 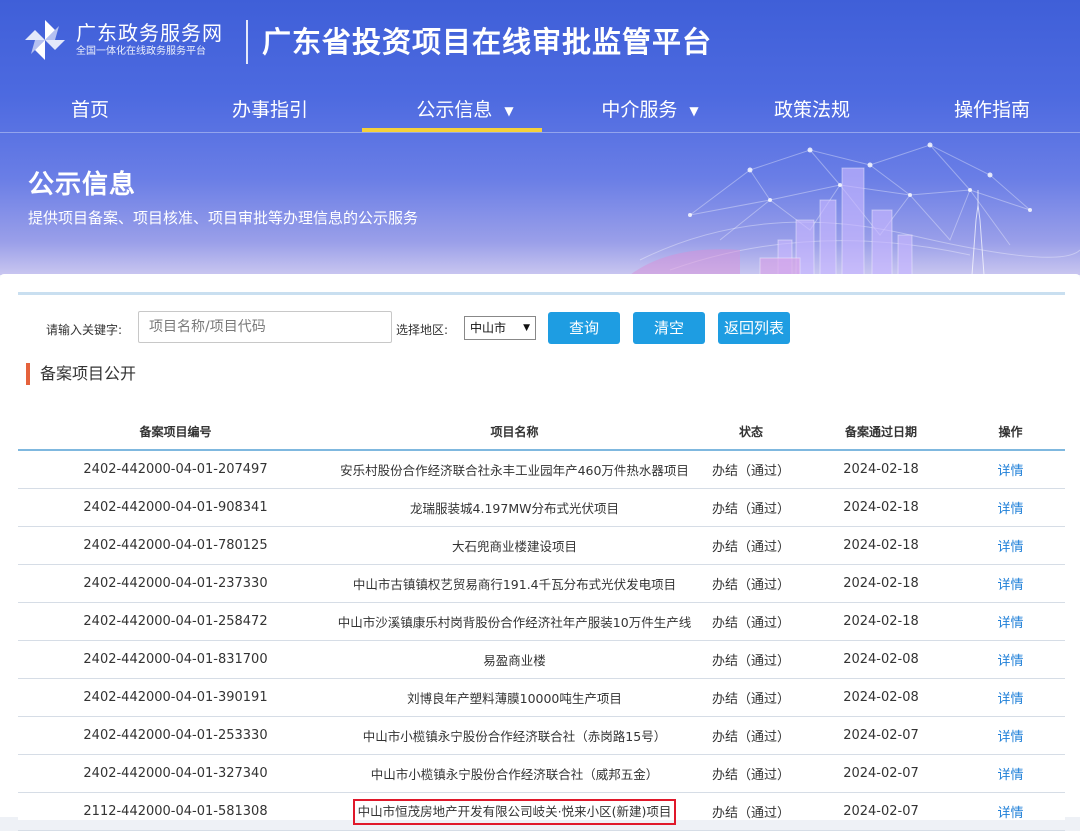 I want to click on caret-down-icon: ▼, so click(x=509, y=110).